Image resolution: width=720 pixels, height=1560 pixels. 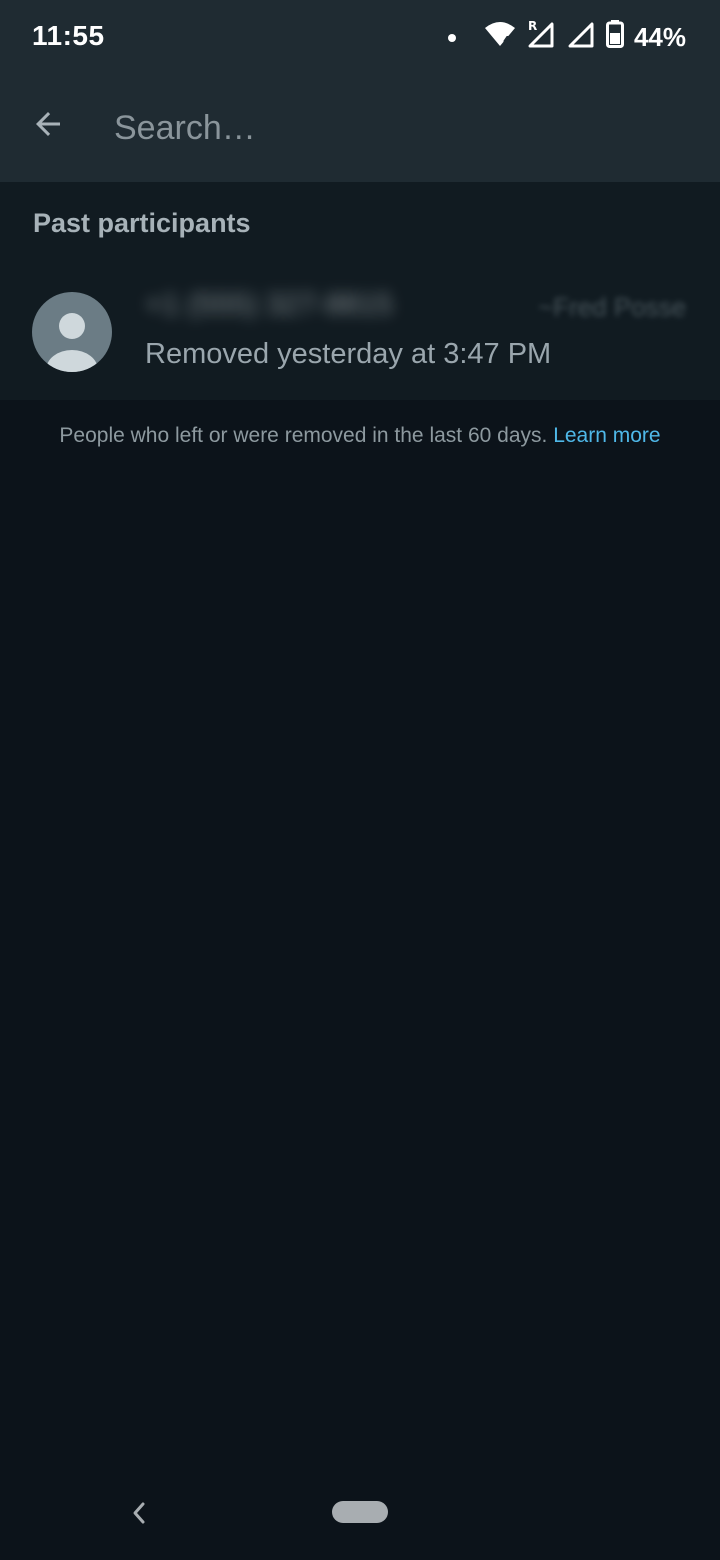 What do you see at coordinates (659, 37) in the screenshot?
I see `battery-percent: 44%` at bounding box center [659, 37].